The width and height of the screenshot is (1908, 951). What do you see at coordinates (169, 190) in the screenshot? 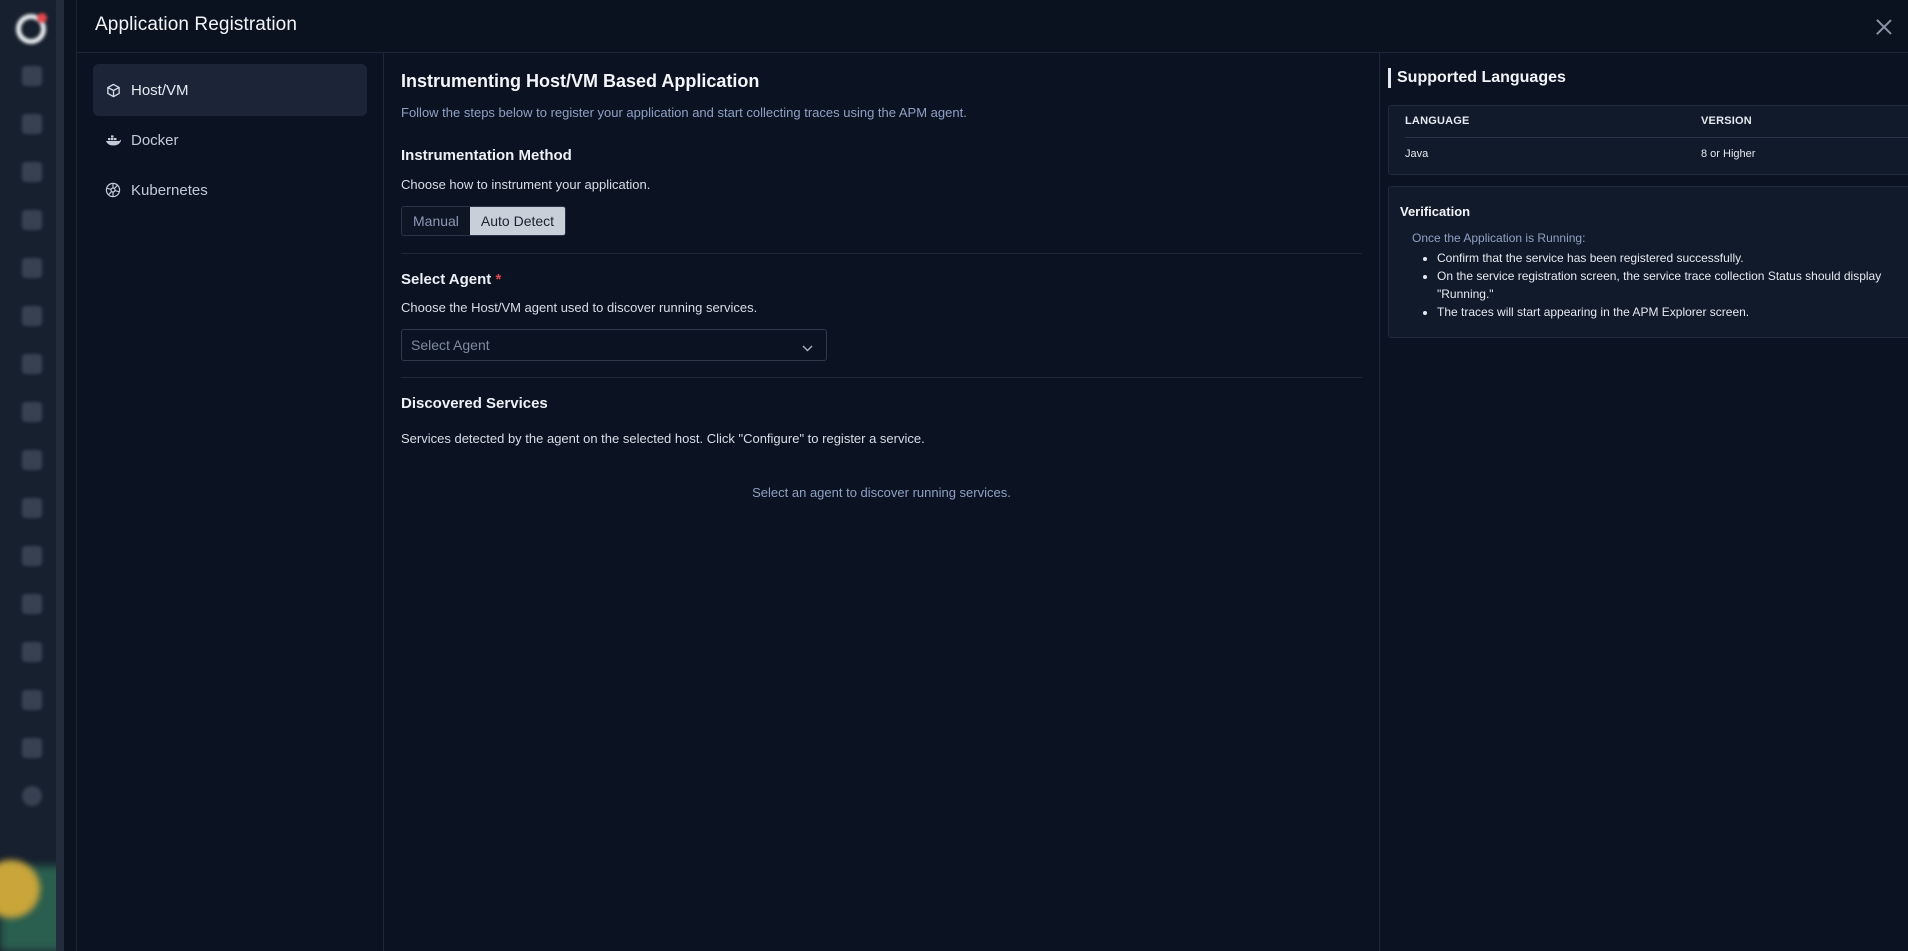
I see `nav-item-label: Kubernetes` at bounding box center [169, 190].